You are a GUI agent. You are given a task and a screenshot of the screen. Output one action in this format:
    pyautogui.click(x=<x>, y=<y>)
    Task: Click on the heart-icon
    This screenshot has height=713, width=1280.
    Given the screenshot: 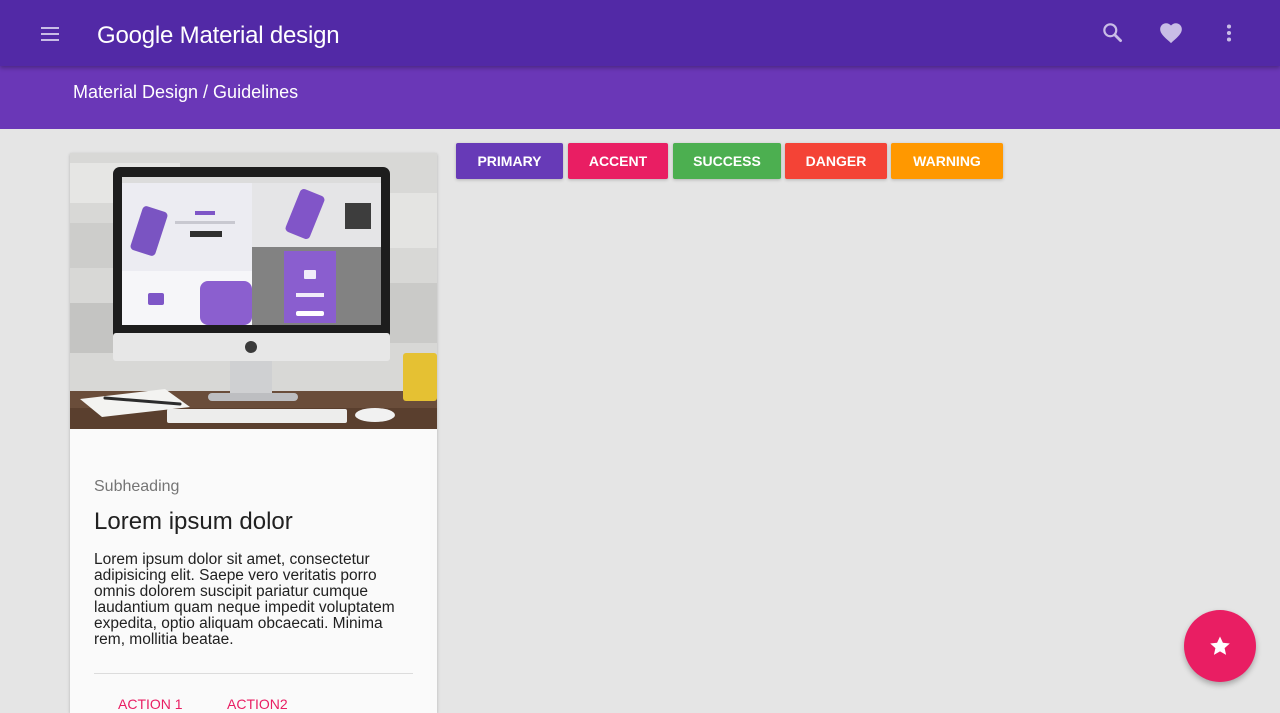 What is the action you would take?
    pyautogui.click(x=1171, y=33)
    